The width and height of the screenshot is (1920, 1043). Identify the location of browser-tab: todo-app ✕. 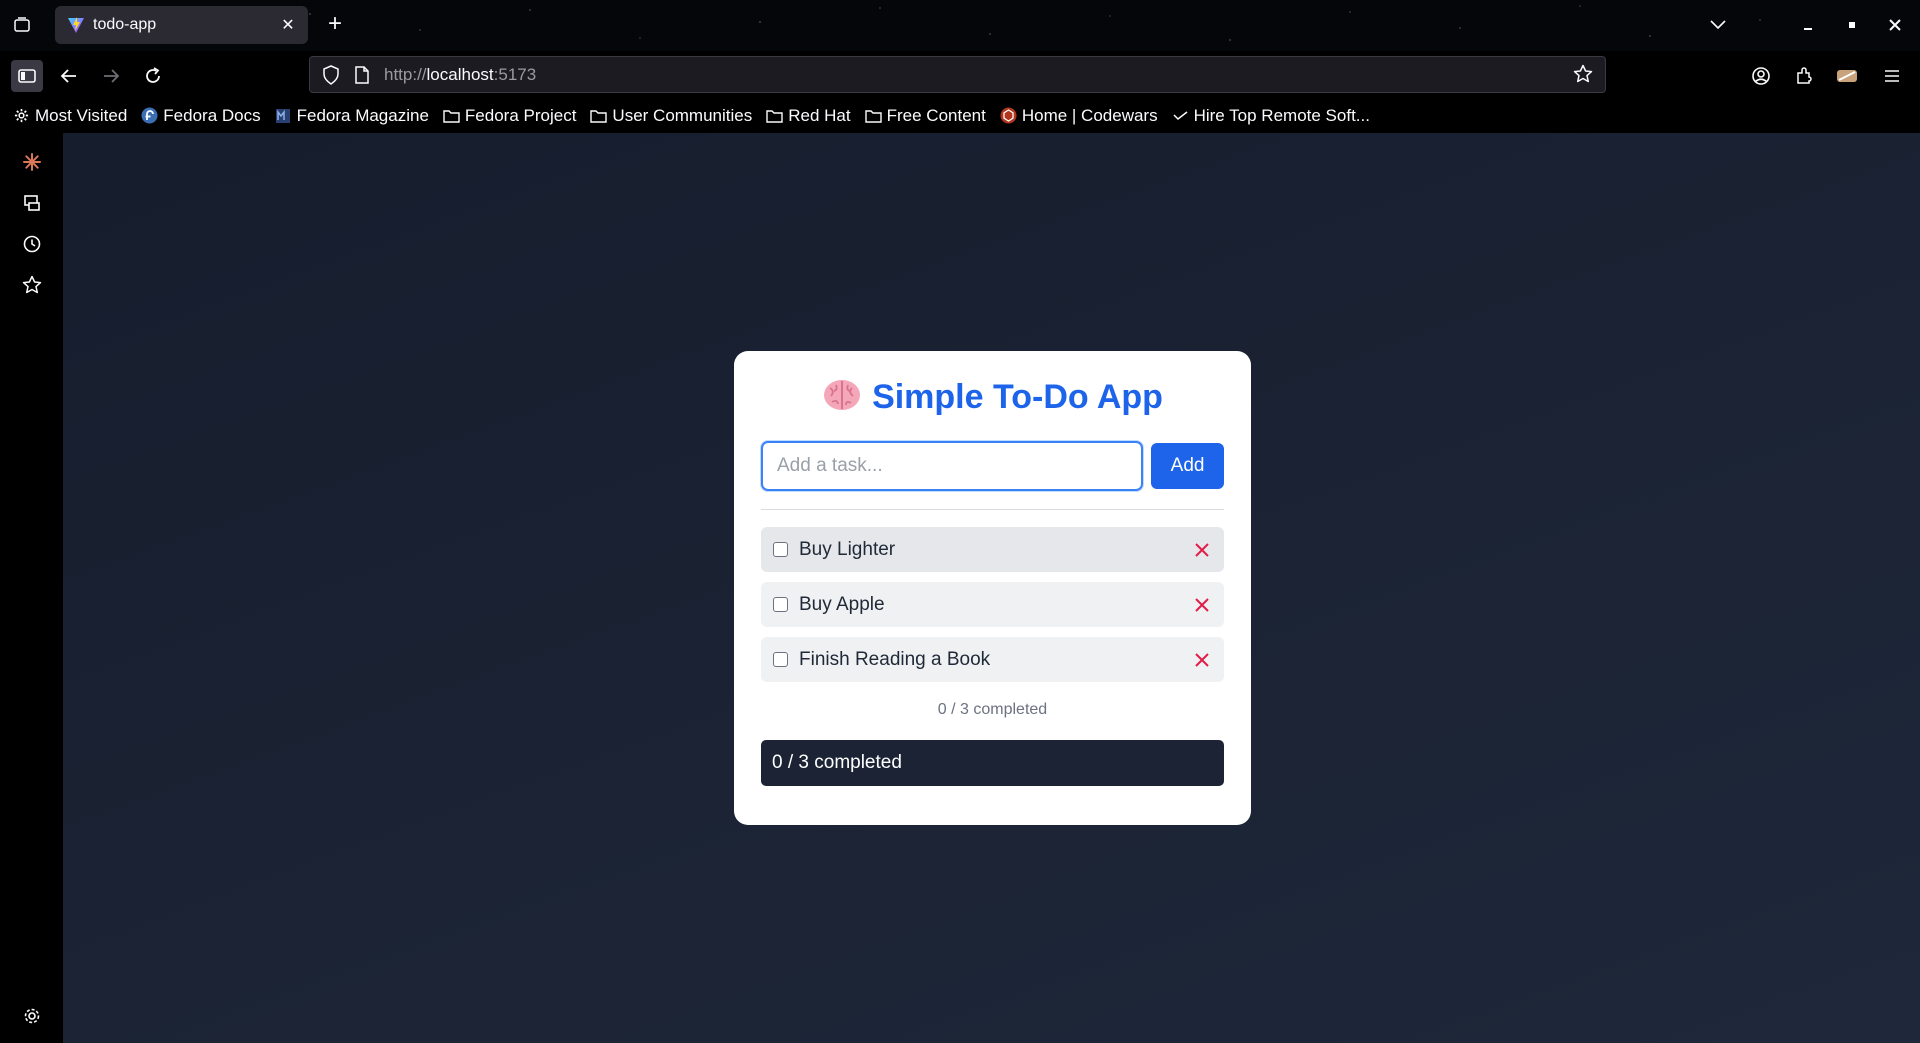
(181, 25).